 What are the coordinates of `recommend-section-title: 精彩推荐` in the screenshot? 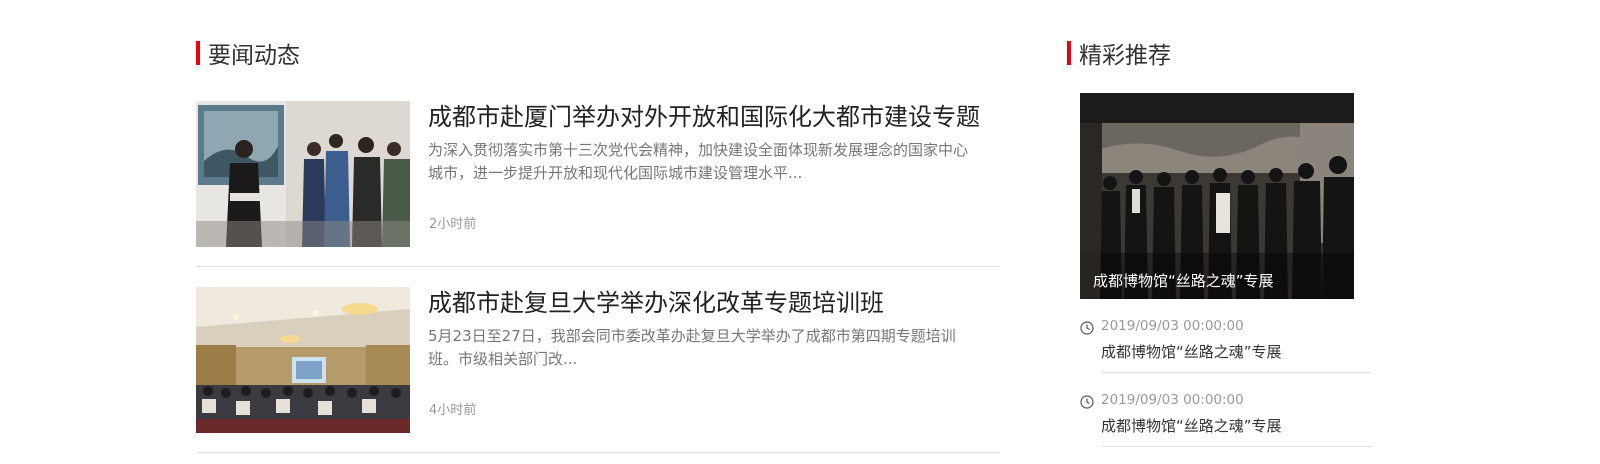 It's located at (1119, 53).